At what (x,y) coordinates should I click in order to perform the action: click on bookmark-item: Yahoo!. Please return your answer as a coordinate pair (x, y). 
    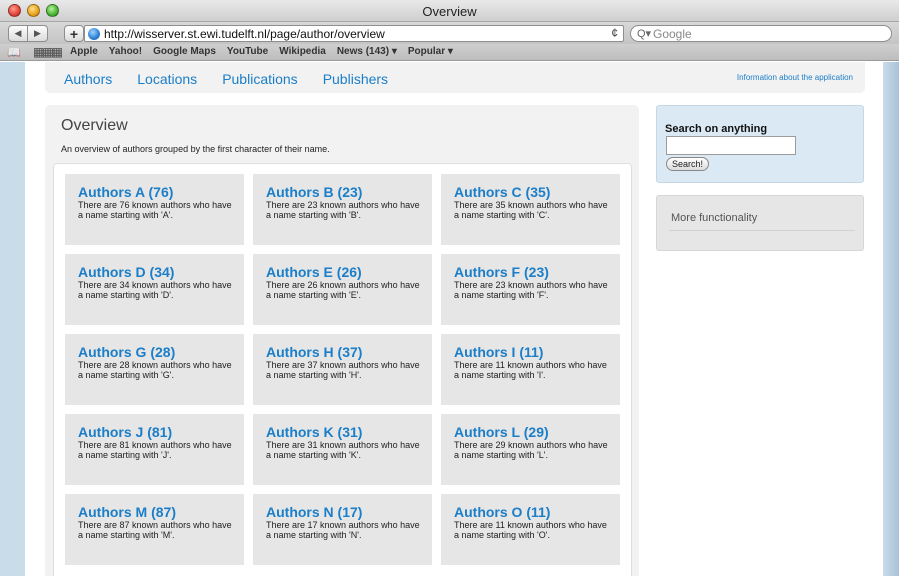
    Looking at the image, I should click on (125, 51).